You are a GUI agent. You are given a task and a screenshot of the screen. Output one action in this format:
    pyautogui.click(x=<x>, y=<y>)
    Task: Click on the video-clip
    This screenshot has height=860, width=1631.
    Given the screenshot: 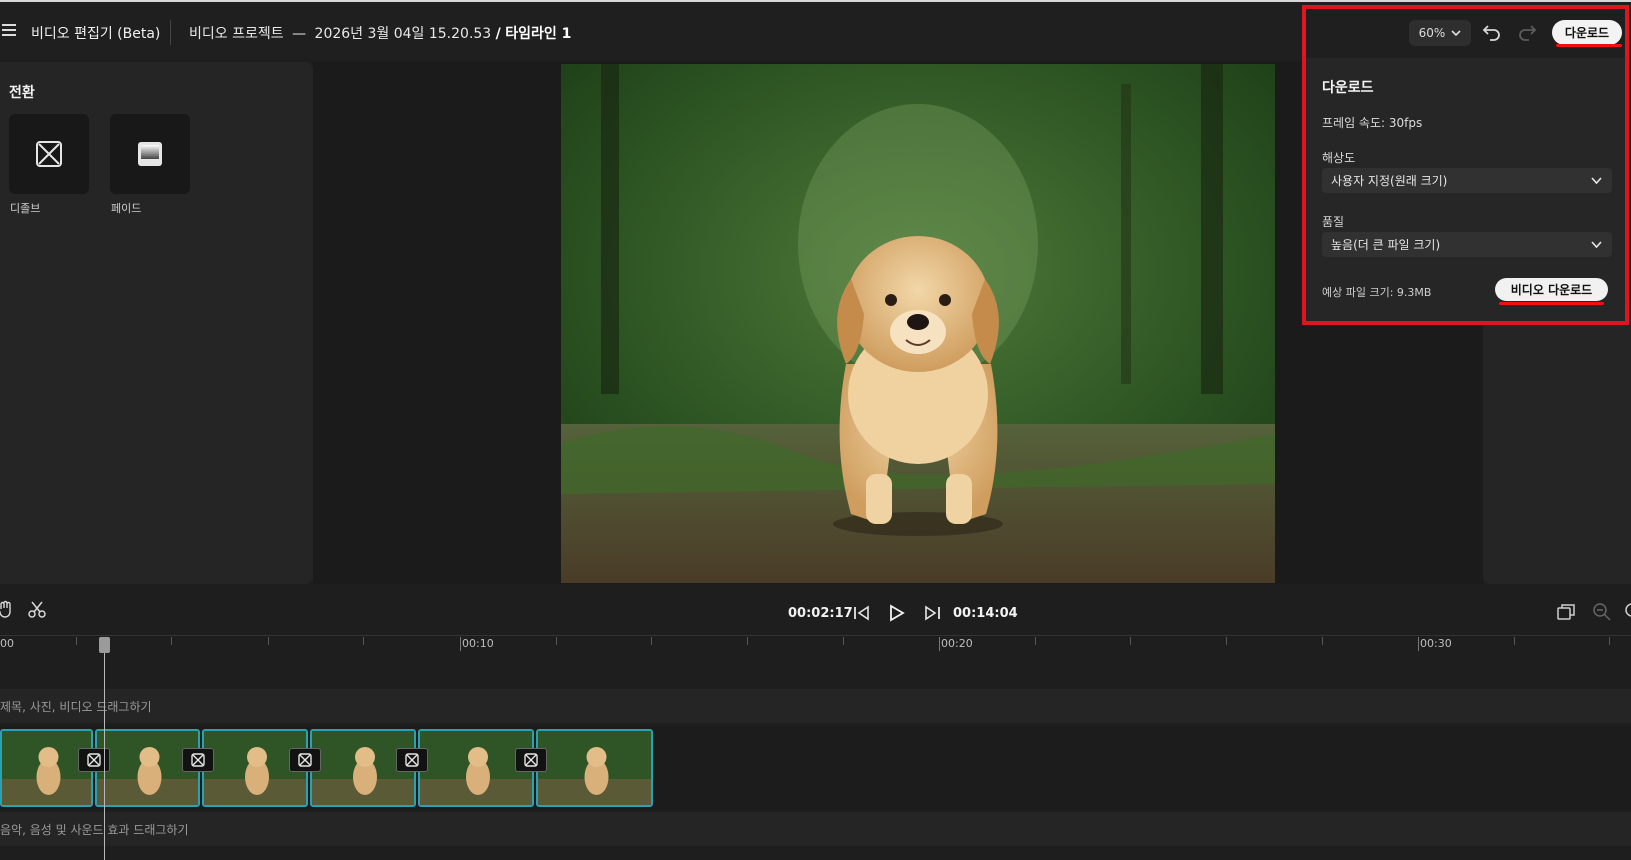 What is the action you would take?
    pyautogui.click(x=594, y=768)
    